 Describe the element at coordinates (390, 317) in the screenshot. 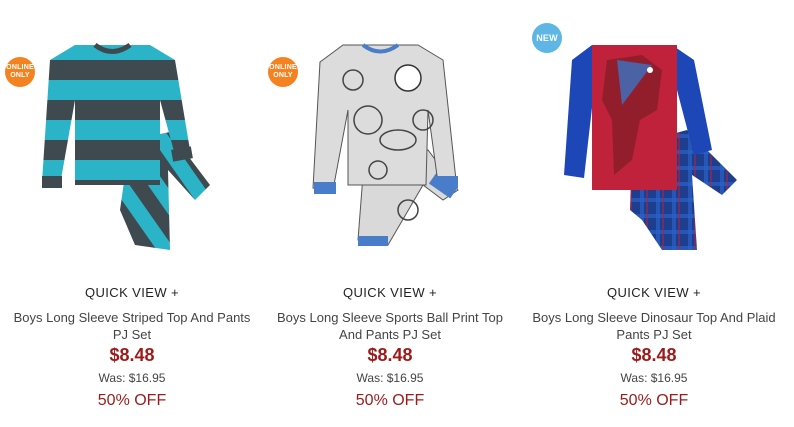

I see `product-name-line-1: Boys Long Sleeve Sports Ball Print Top` at that location.